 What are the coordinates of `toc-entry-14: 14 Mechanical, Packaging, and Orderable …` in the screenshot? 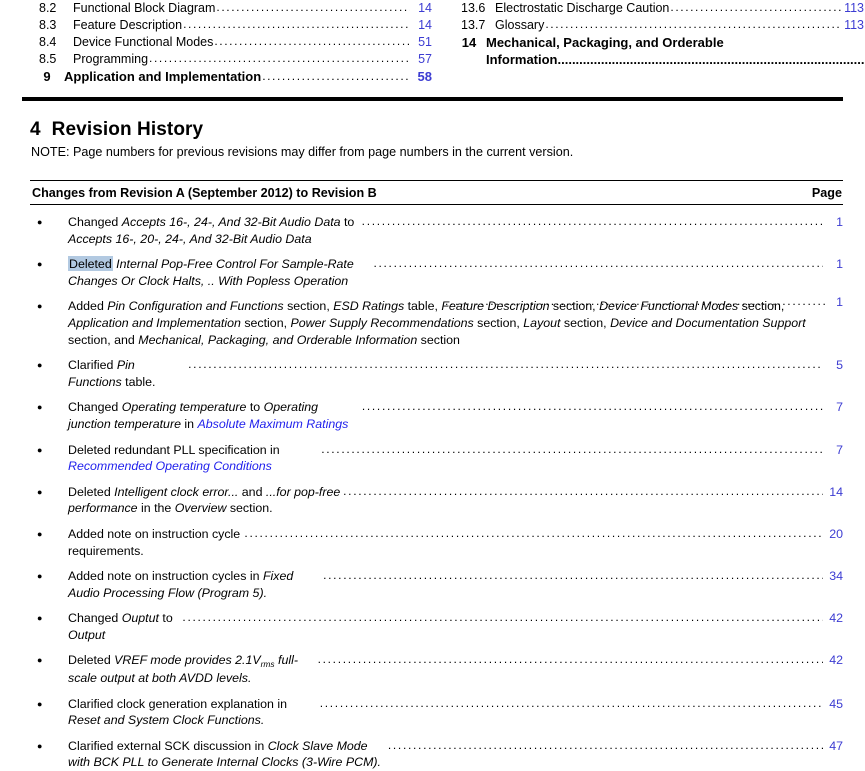 It's located at (658, 51).